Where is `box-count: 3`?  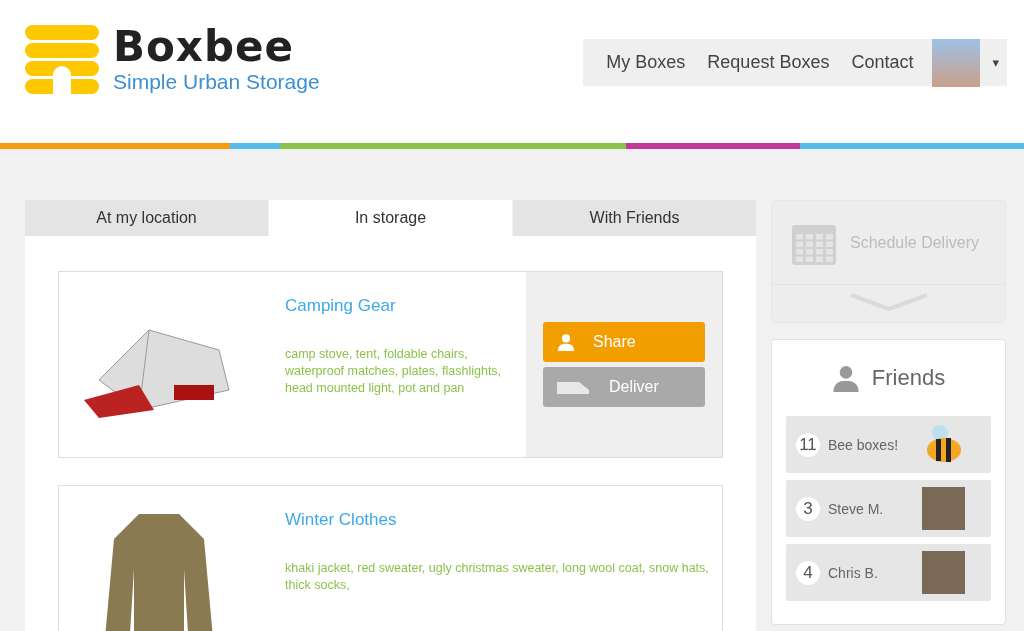 box-count: 3 is located at coordinates (808, 508).